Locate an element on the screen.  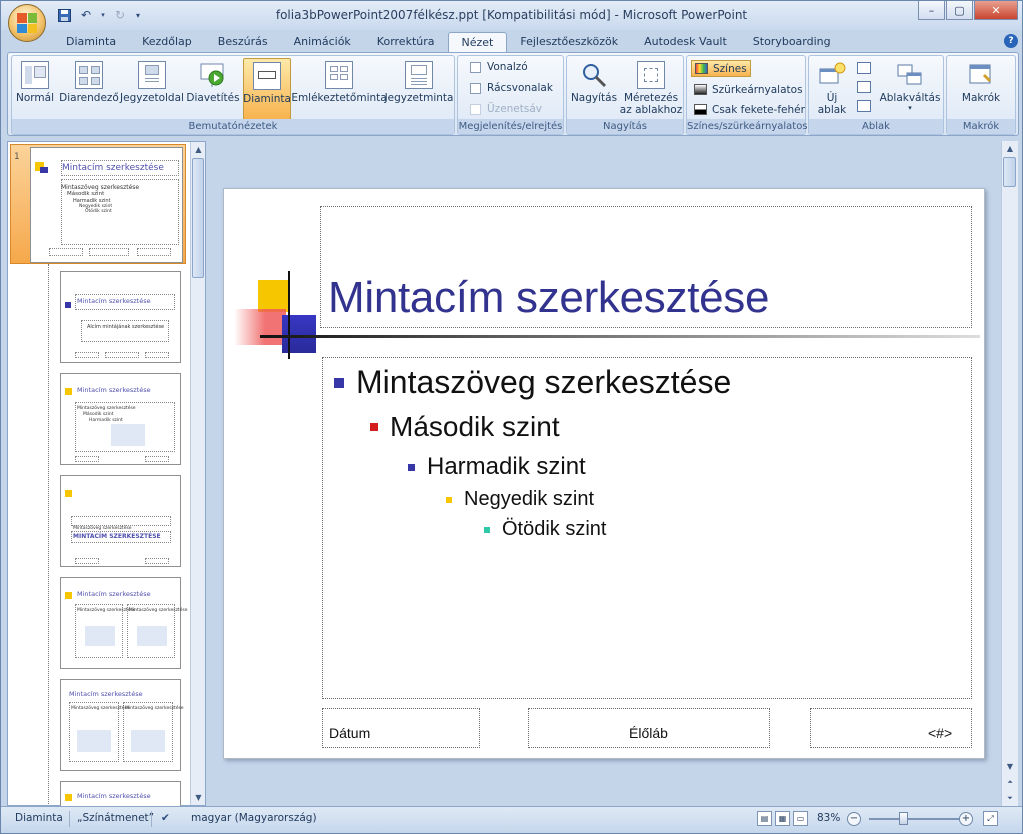
gridlines-checkbox: Rácsvonalak is located at coordinates (511, 88).